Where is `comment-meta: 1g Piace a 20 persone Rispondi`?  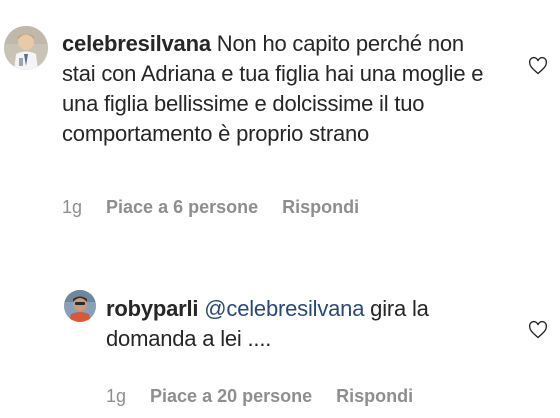 comment-meta: 1g Piace a 20 persone Rispondi is located at coordinates (259, 396).